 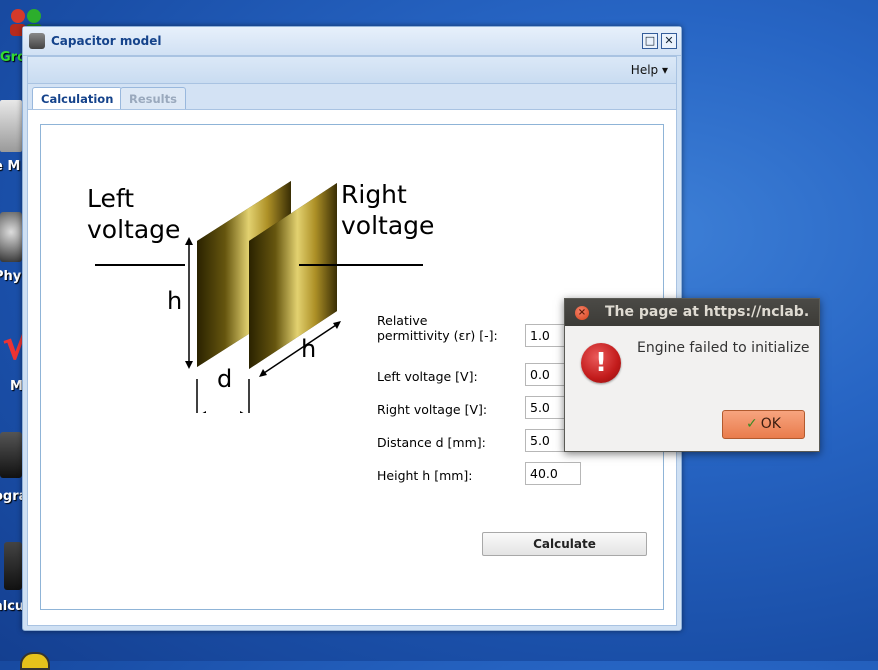 What do you see at coordinates (553, 473) in the screenshot?
I see `height-input: 40.0` at bounding box center [553, 473].